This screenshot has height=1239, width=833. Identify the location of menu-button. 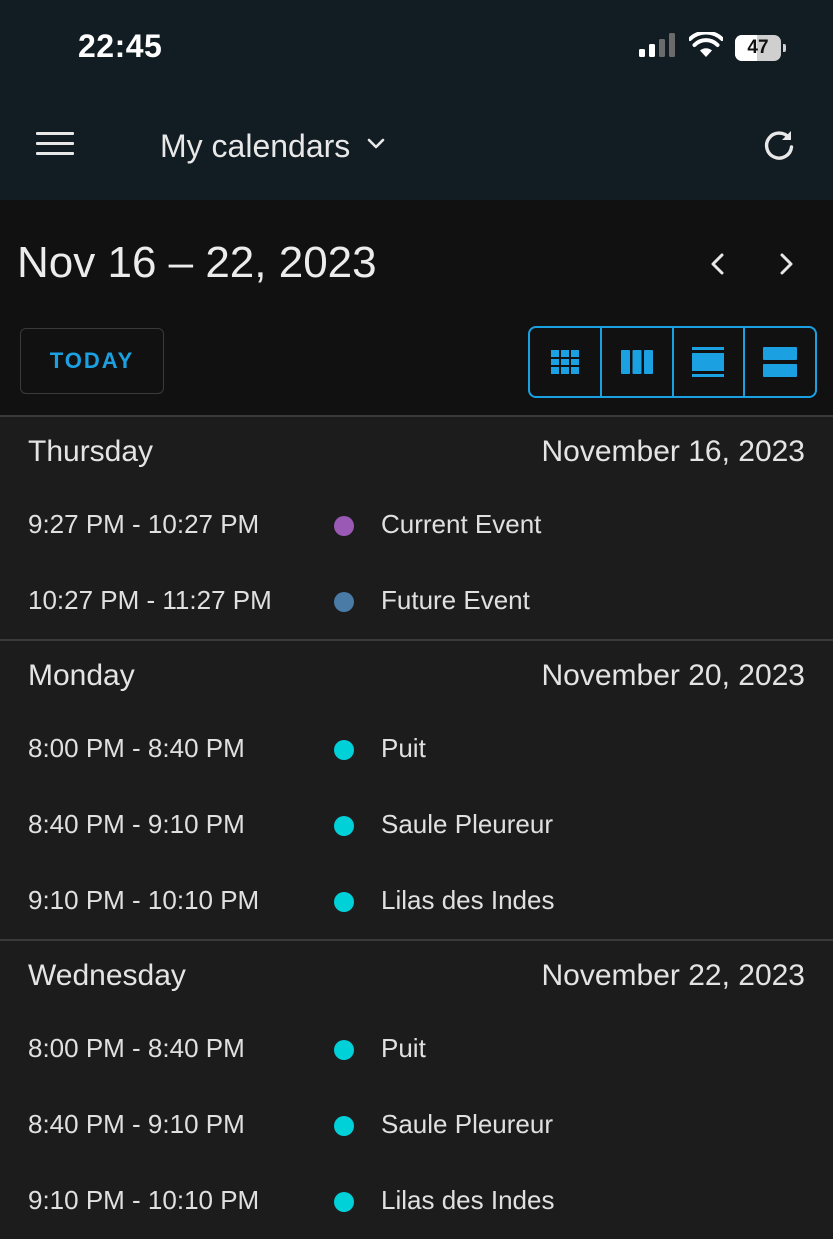
(55, 147).